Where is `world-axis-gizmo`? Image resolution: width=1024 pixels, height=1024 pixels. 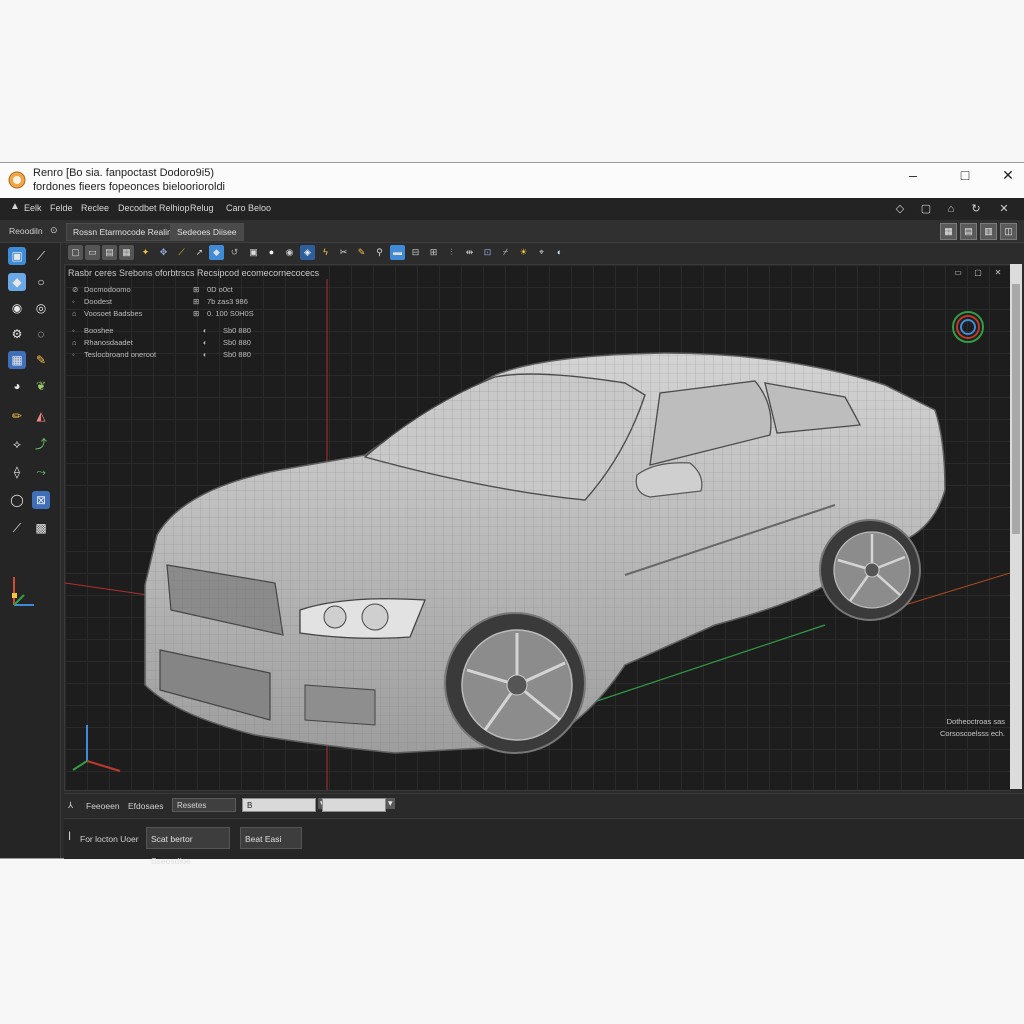
world-axis-gizmo is located at coordinates (96, 748).